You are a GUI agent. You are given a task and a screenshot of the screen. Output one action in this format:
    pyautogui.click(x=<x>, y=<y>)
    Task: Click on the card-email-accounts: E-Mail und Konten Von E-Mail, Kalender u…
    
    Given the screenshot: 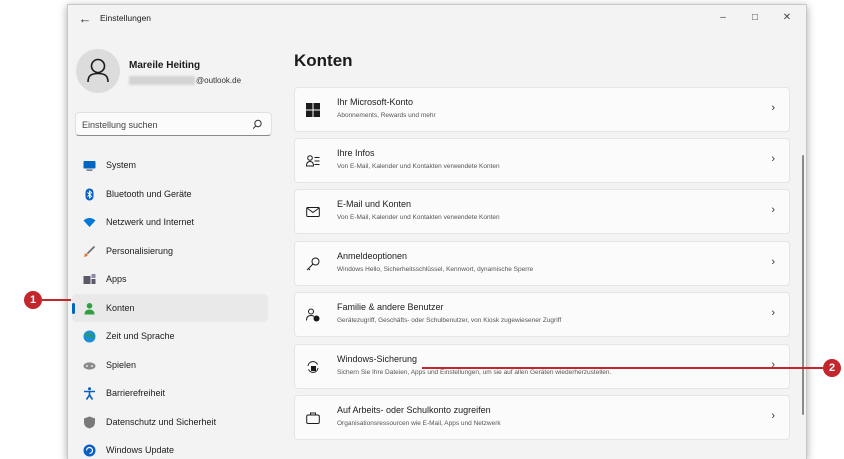 What is the action you would take?
    pyautogui.click(x=542, y=211)
    